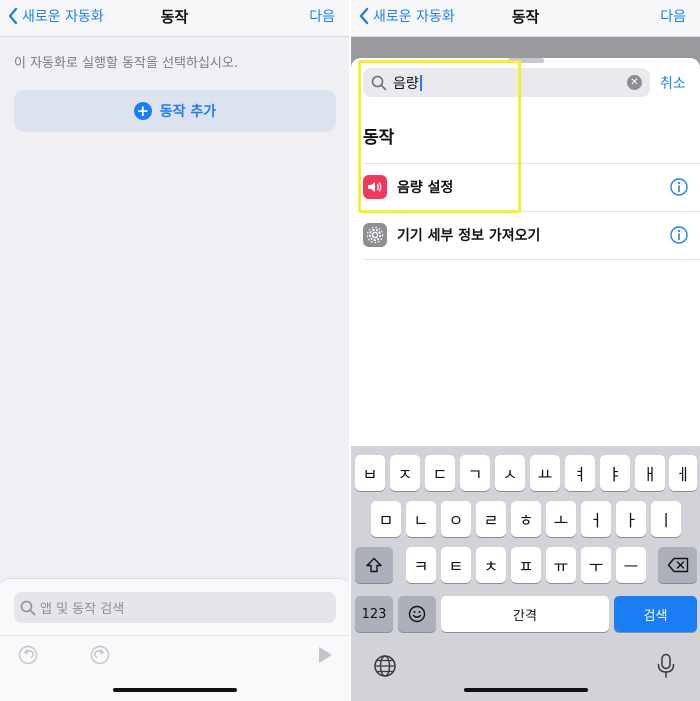 The width and height of the screenshot is (700, 701). Describe the element at coordinates (561, 565) in the screenshot. I see `key: ㅠ` at that location.